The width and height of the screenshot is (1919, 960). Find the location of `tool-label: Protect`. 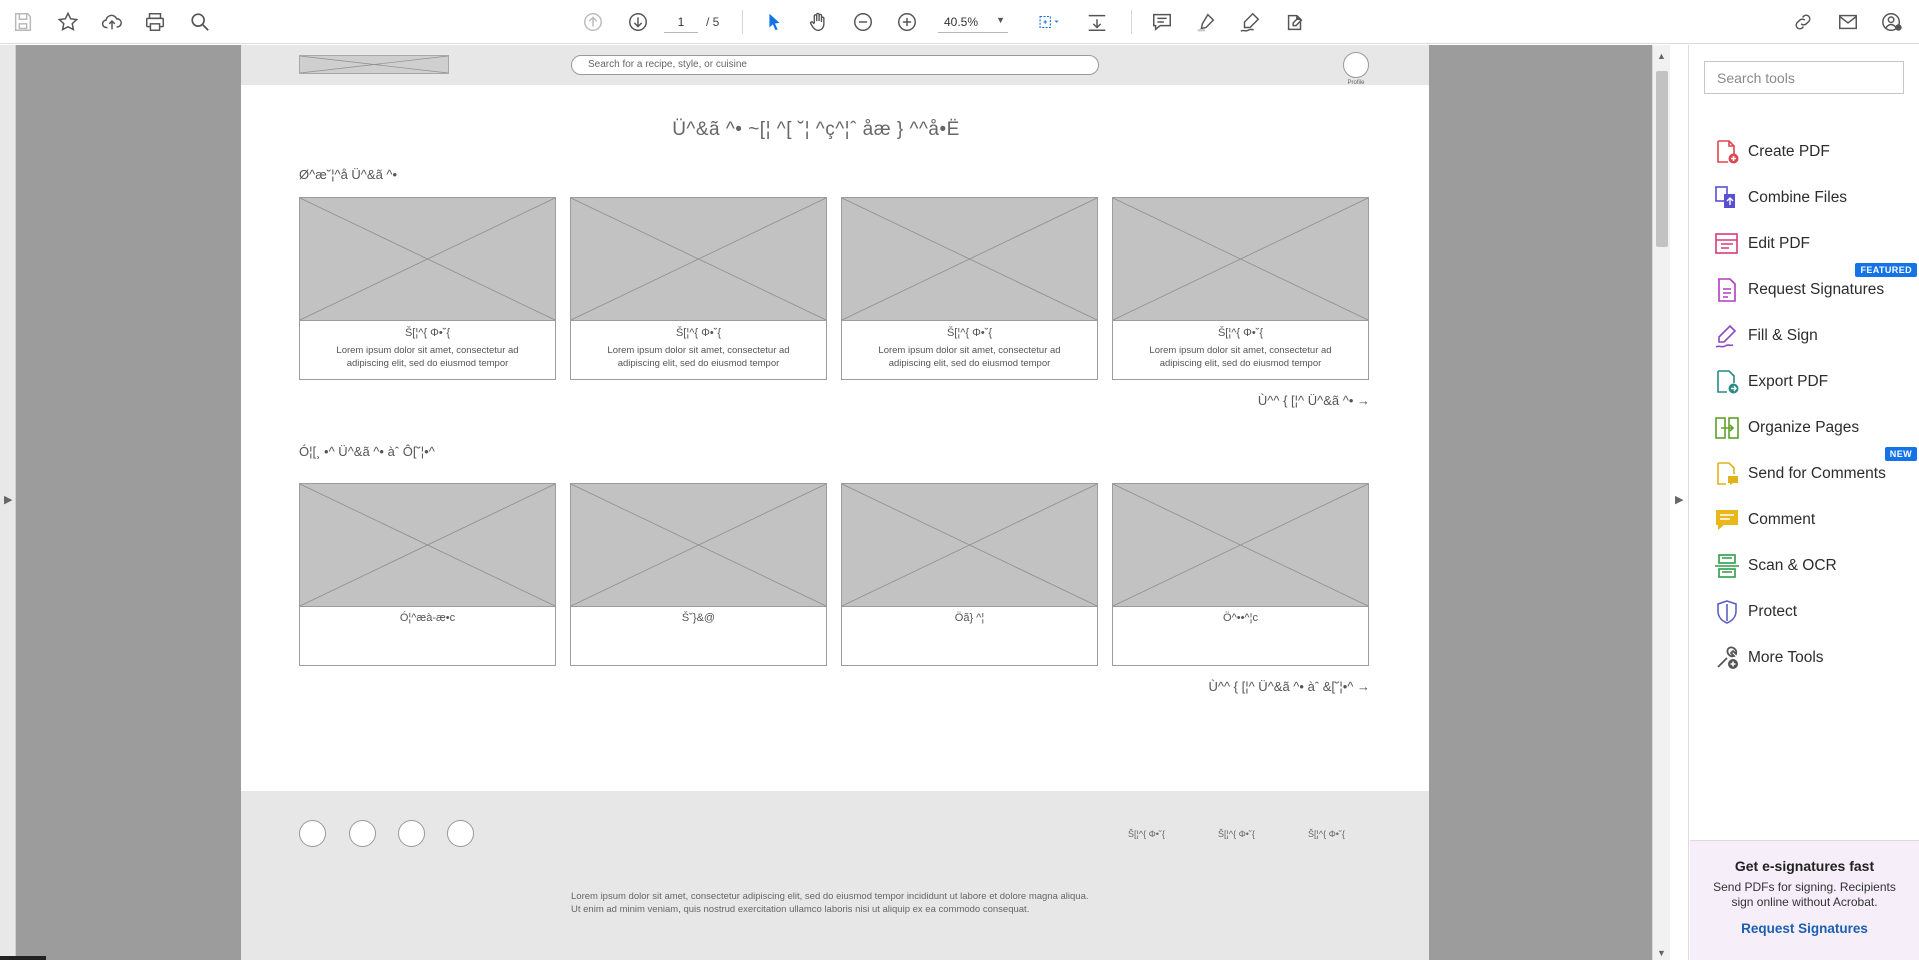

tool-label: Protect is located at coordinates (1773, 611).